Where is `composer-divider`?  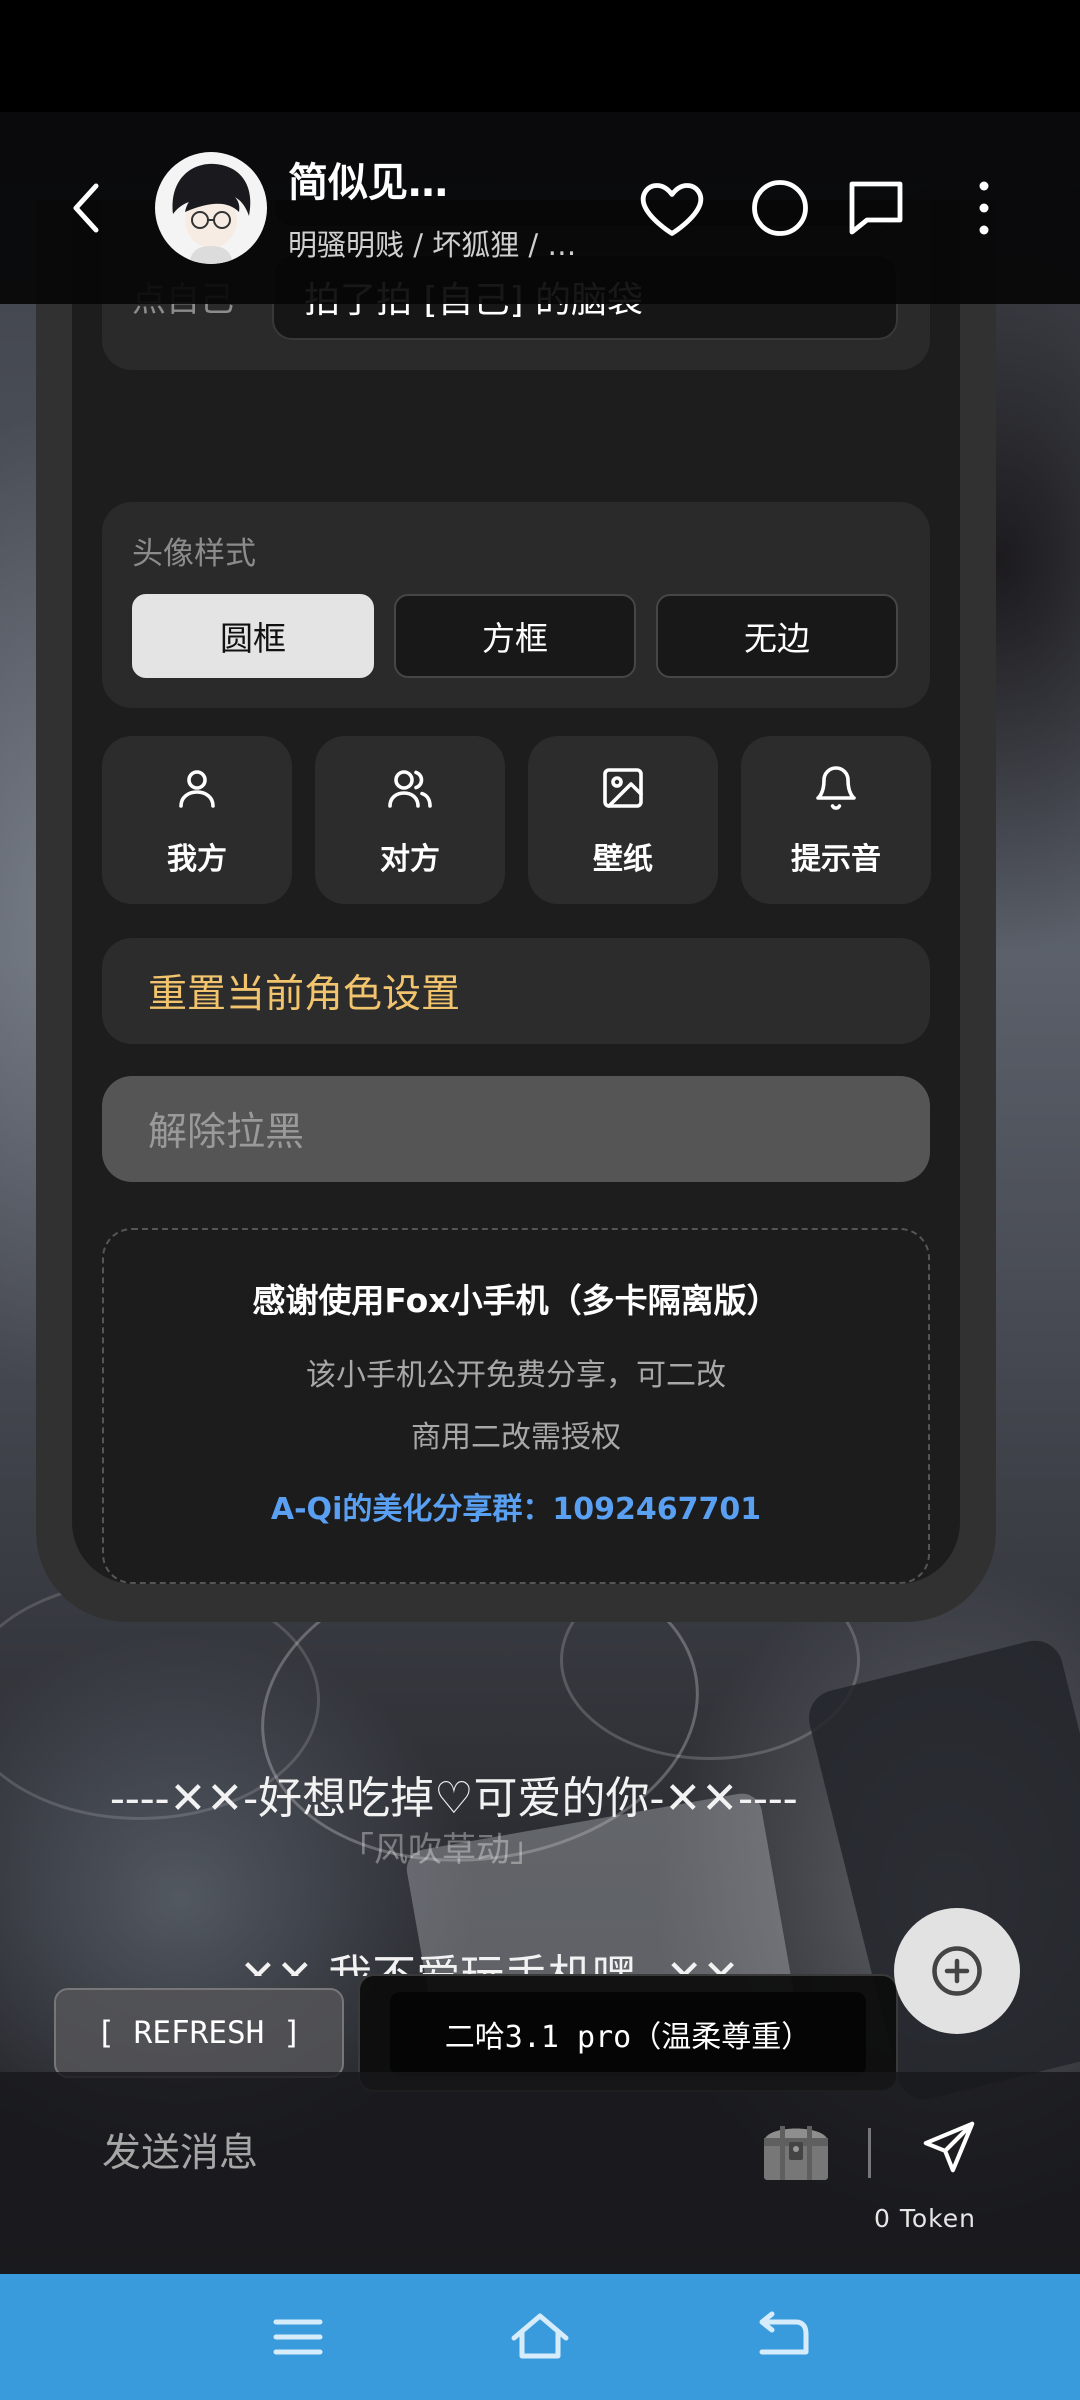
composer-divider is located at coordinates (869, 2153).